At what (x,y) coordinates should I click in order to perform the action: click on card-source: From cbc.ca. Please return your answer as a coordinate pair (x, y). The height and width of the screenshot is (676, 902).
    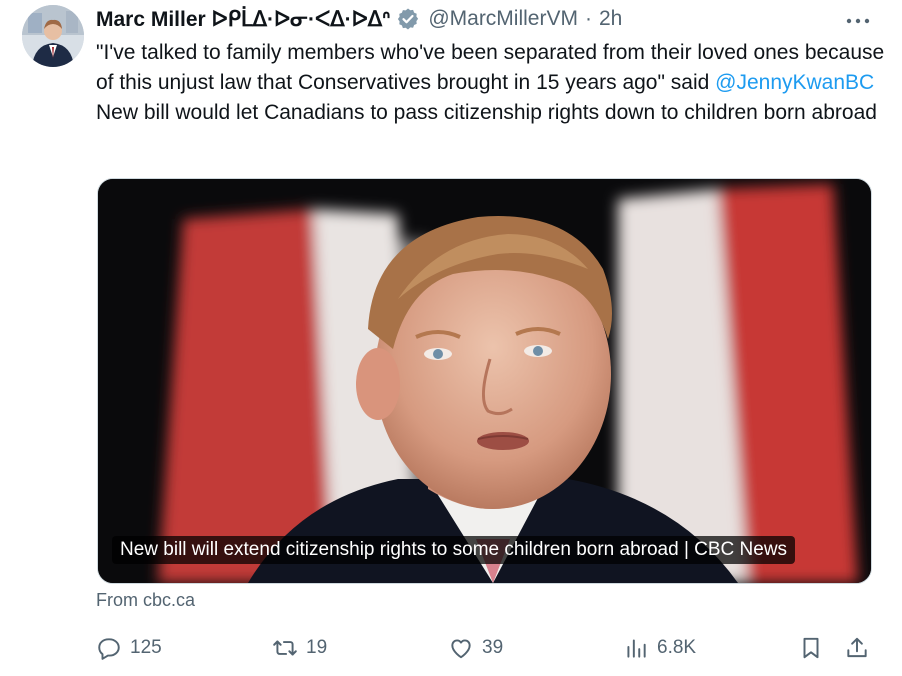
    Looking at the image, I should click on (145, 600).